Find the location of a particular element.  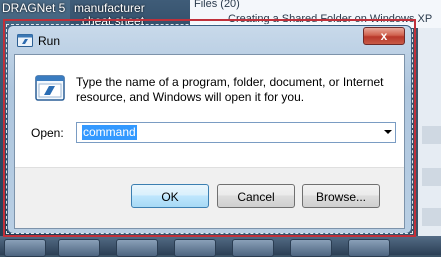

background-explorer-strip is located at coordinates (429, 133).